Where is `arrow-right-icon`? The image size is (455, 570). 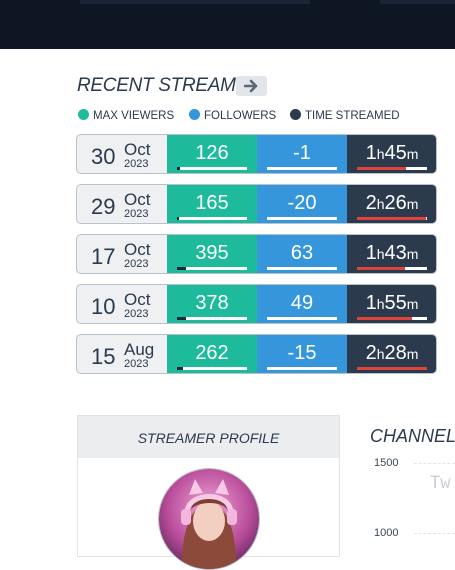
arrow-right-icon is located at coordinates (251, 86).